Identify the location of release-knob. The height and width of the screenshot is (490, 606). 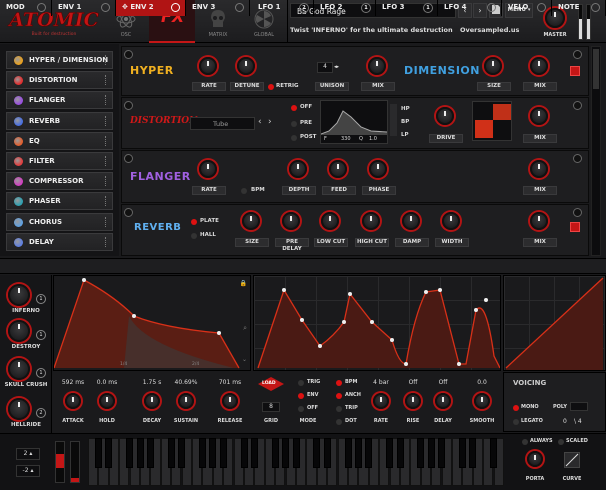
(230, 401).